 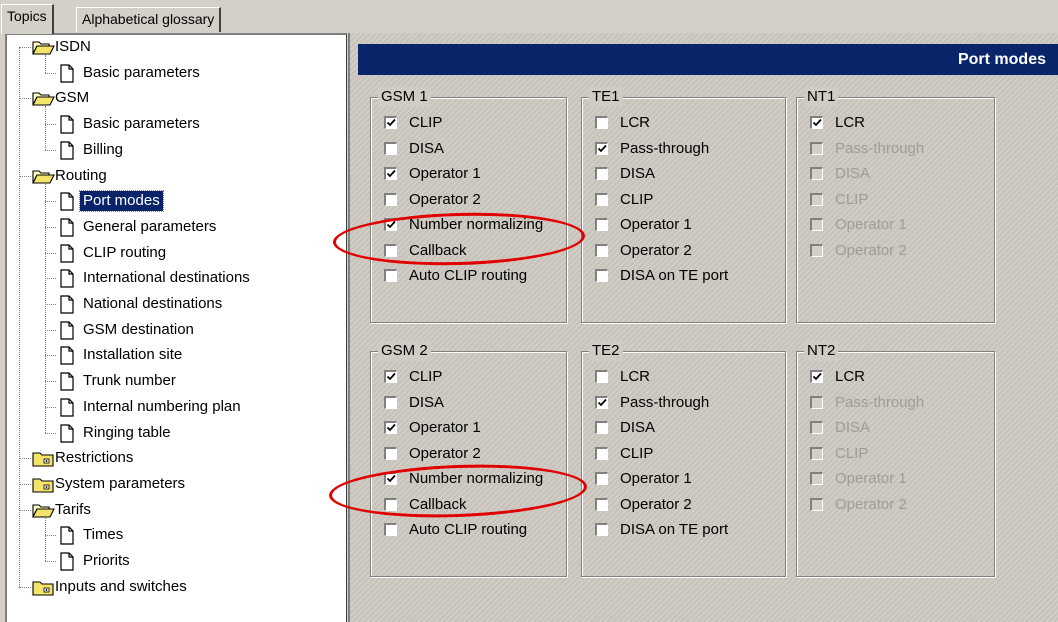 What do you see at coordinates (606, 97) in the screenshot?
I see `group-title: TE1` at bounding box center [606, 97].